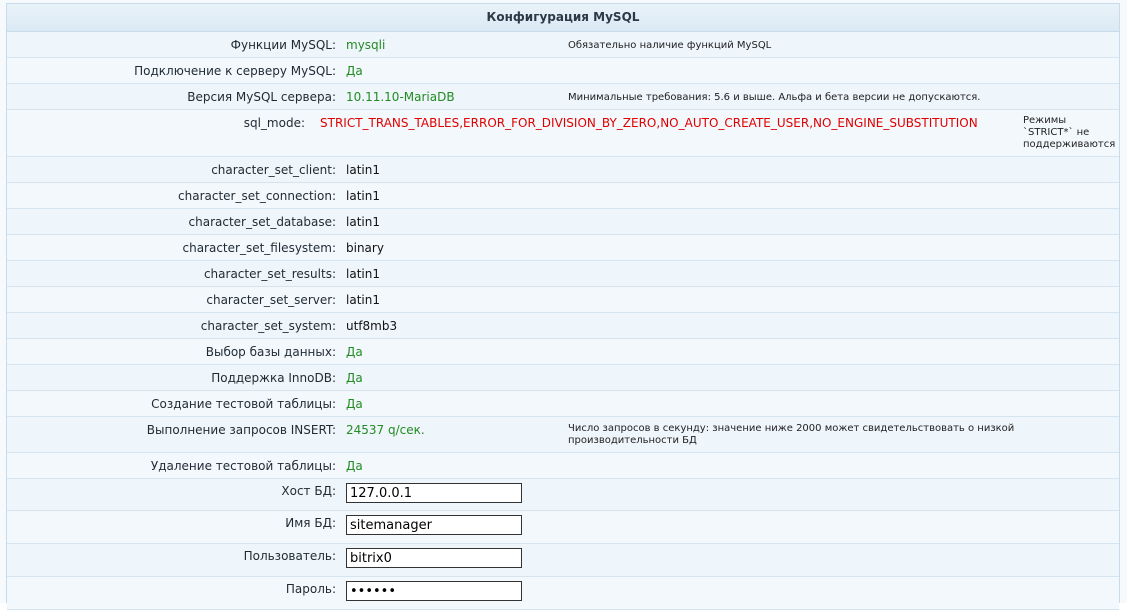 The image size is (1127, 610). Describe the element at coordinates (270, 352) in the screenshot. I see `row-label: Выбор базы данных:` at that location.